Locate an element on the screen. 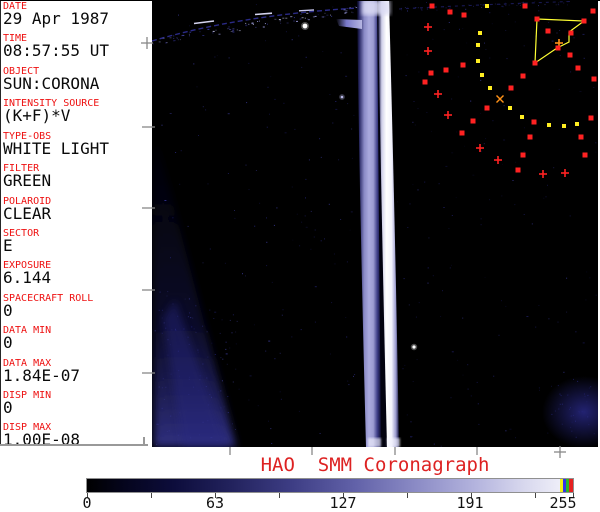  pylon-top-blob is located at coordinates (376, 7).